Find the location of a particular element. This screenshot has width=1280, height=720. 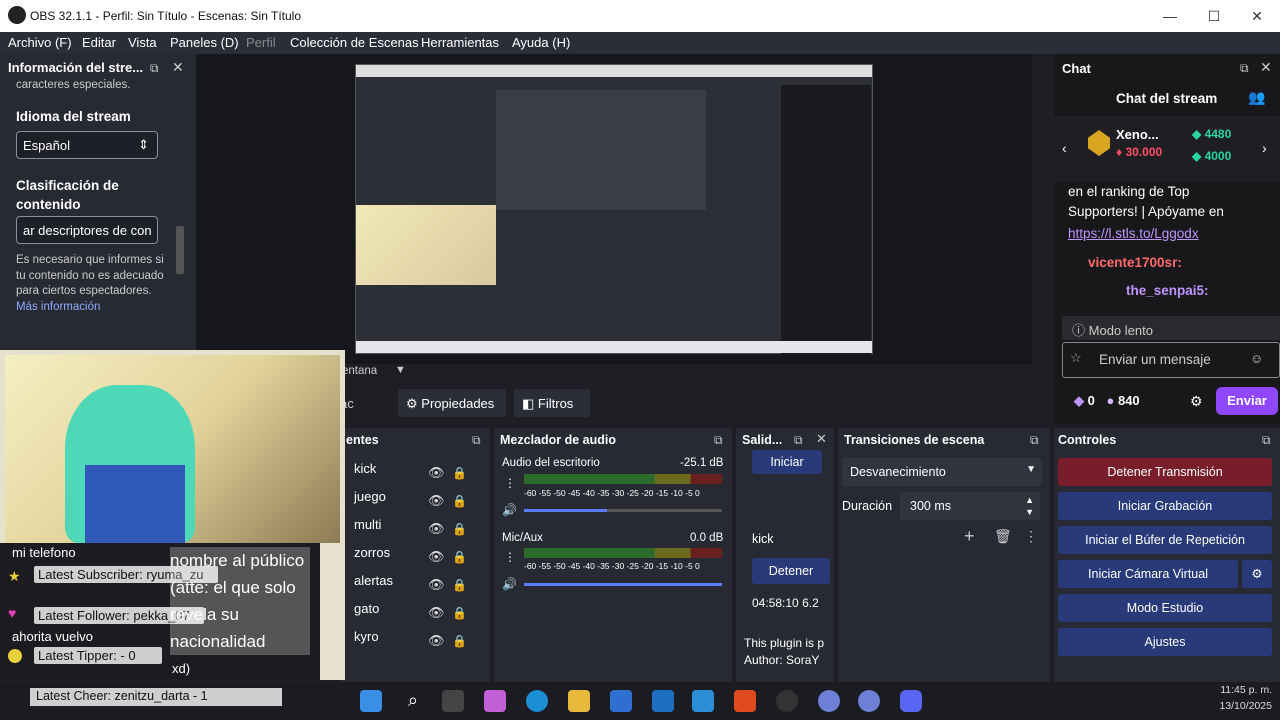

chevron-right-icon: › is located at coordinates (1264, 148).